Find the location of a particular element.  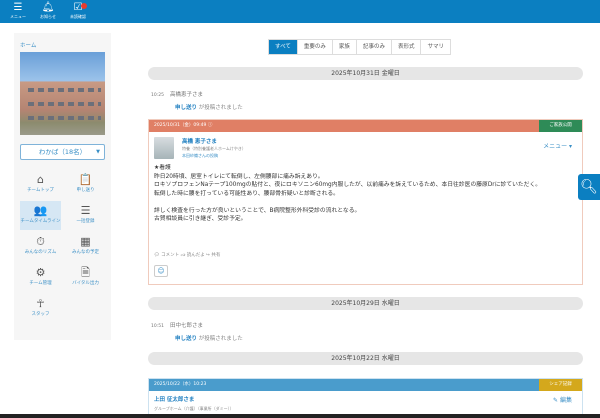

edit-button: ✎ 編集 is located at coordinates (562, 399).